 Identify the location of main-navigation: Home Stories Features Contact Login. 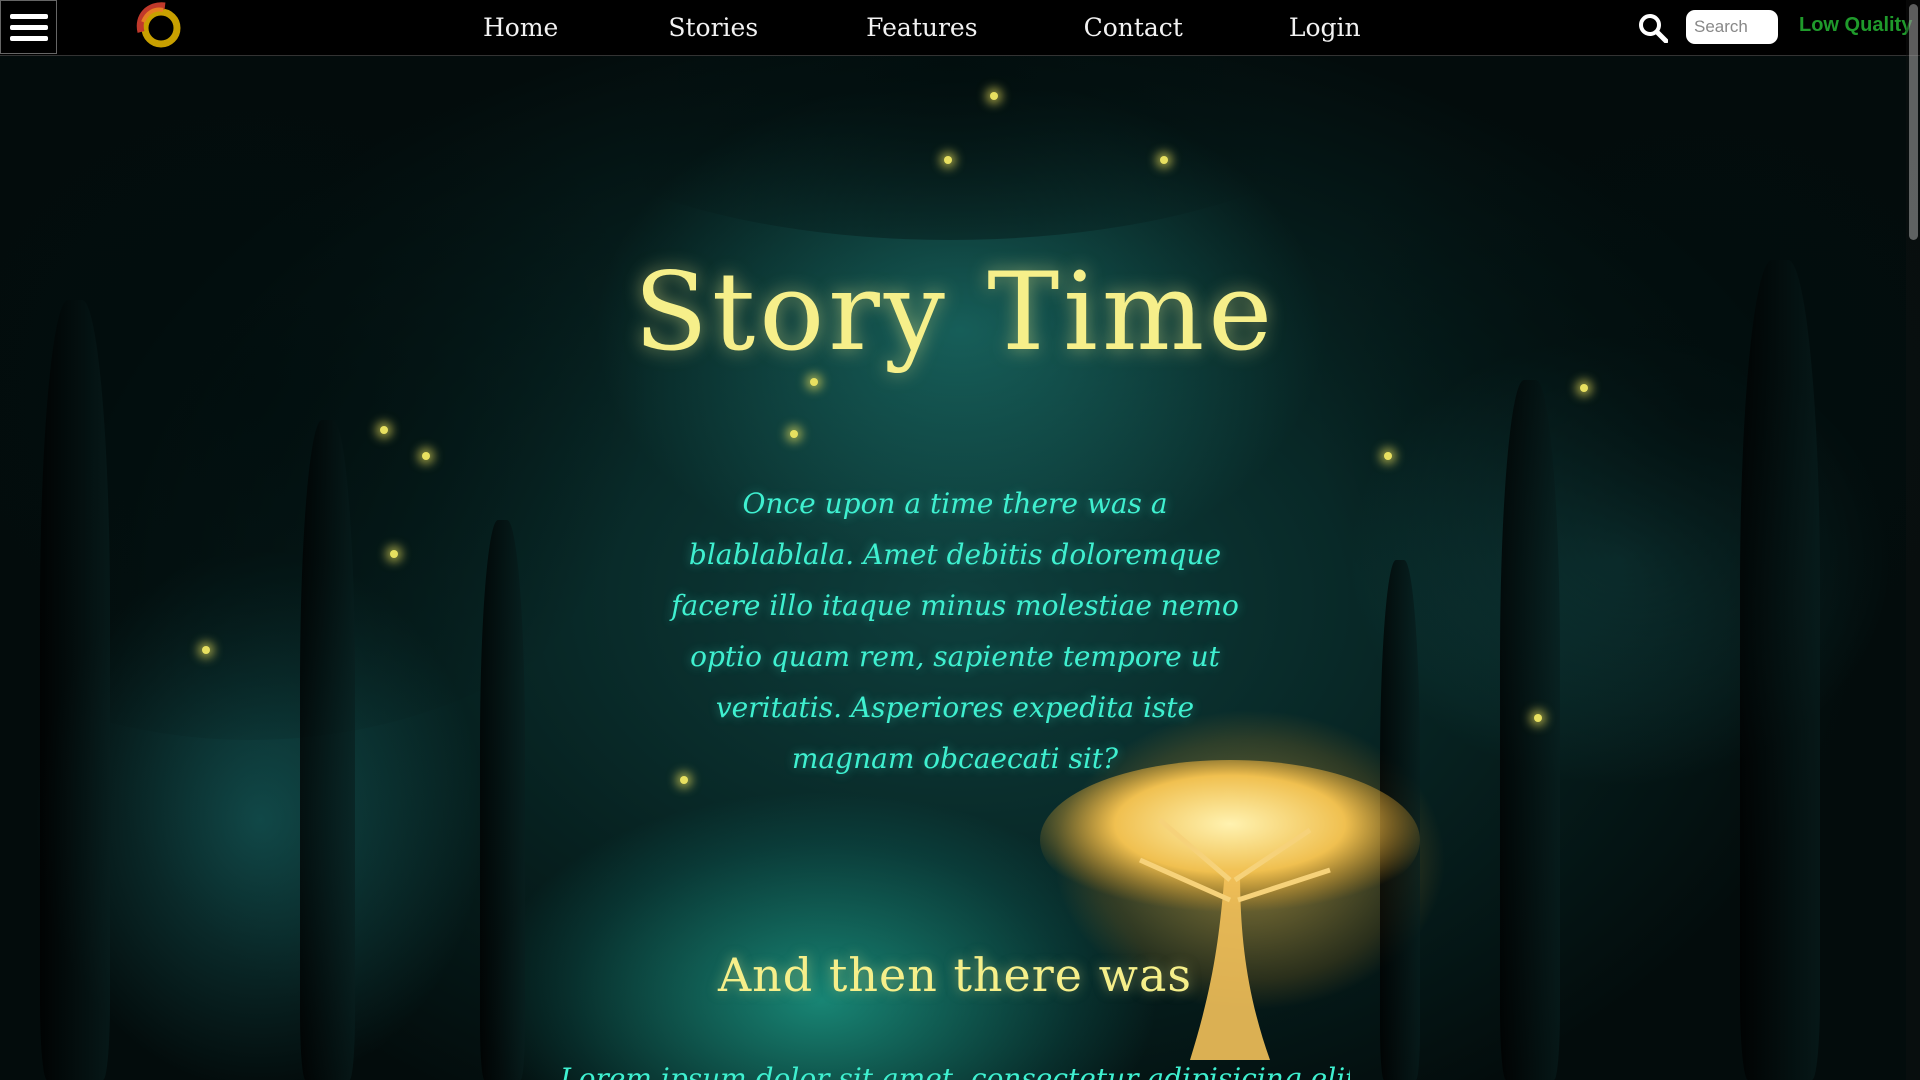
(900, 27).